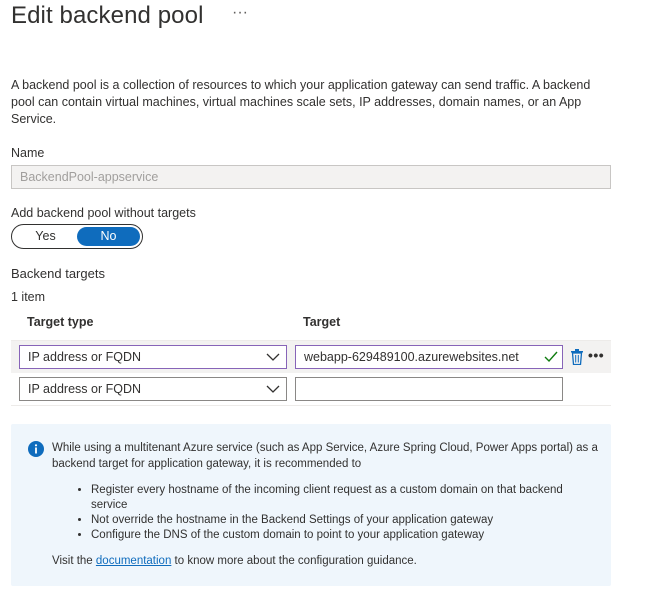 The width and height of the screenshot is (650, 604). Describe the element at coordinates (58, 273) in the screenshot. I see `backend-targets-label: Backend targets` at that location.